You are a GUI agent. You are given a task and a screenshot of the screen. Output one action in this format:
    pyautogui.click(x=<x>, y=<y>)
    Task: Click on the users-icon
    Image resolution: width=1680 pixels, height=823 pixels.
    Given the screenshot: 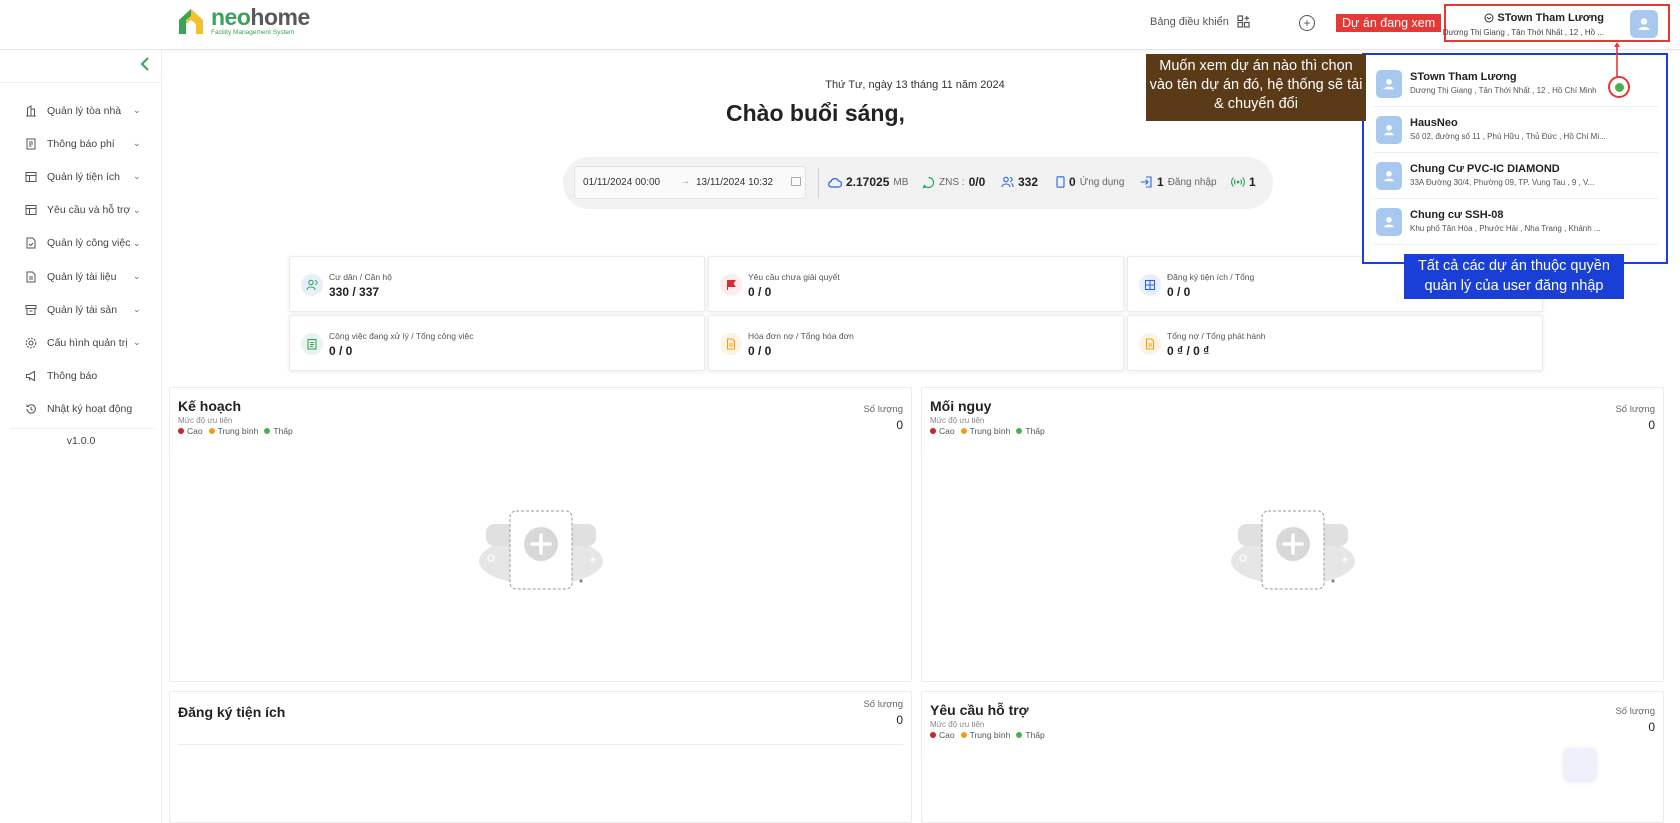 What is the action you would take?
    pyautogui.click(x=312, y=285)
    